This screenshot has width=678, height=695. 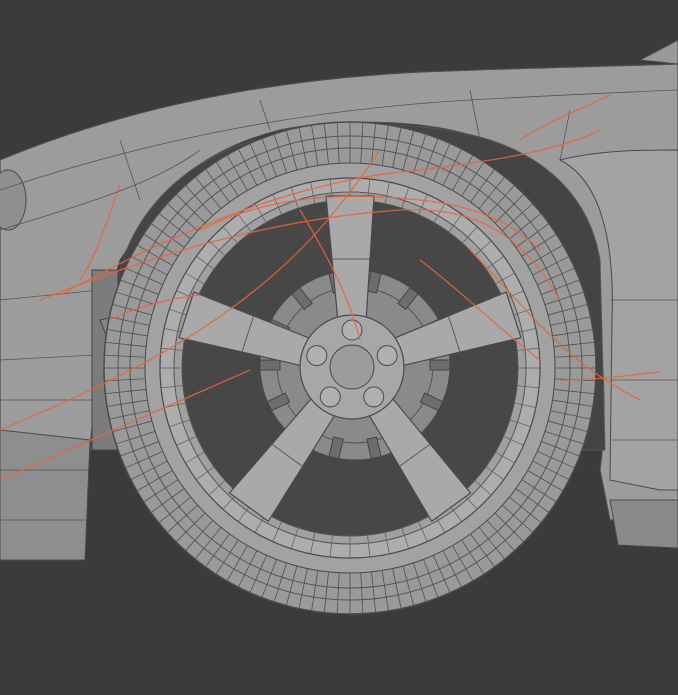 I want to click on wheel-hub, so click(x=352, y=367).